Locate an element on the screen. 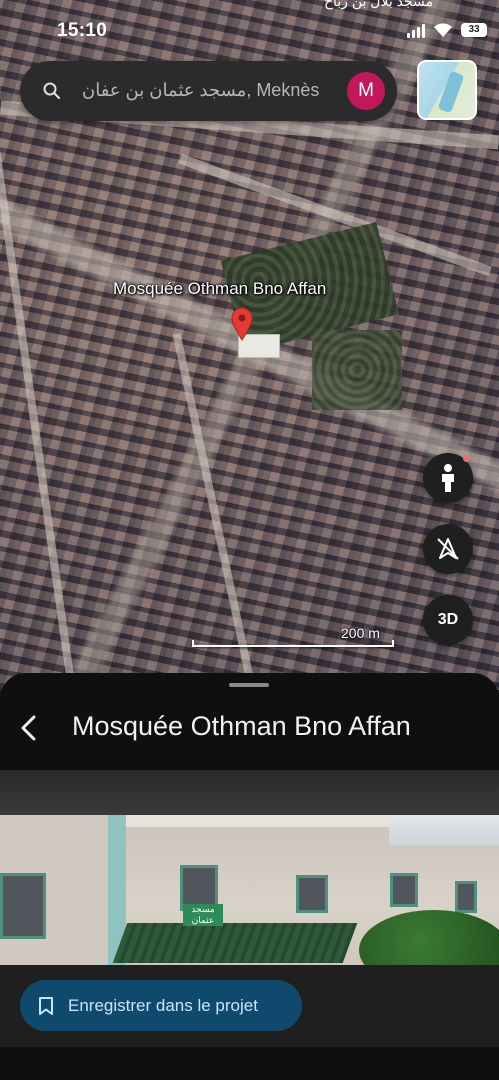  map-place-label: Mosquée Othman Bno Affan is located at coordinates (219, 289).